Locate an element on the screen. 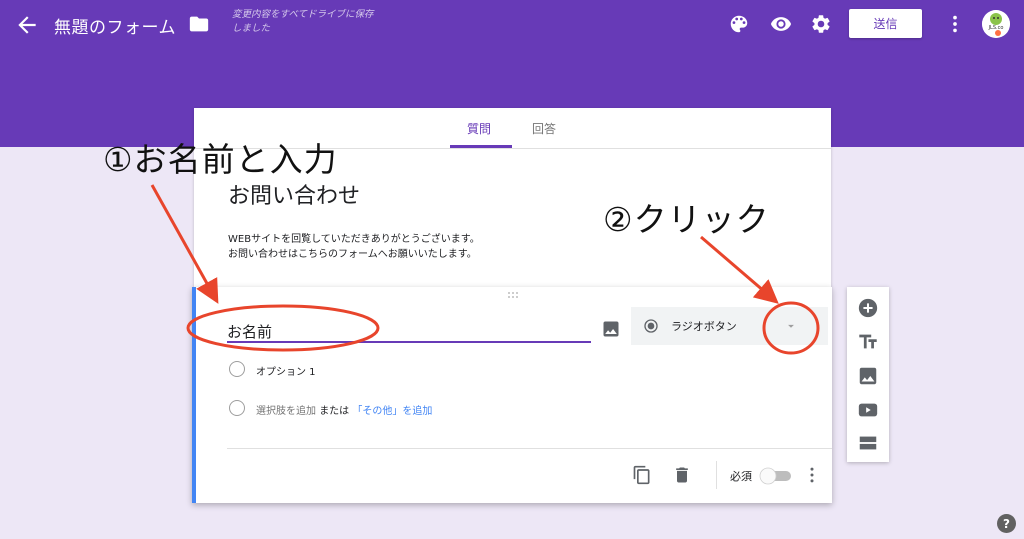 Image resolution: width=1024 pixels, height=539 pixels. annotation-step1: ①お名前と入力 is located at coordinates (220, 159).